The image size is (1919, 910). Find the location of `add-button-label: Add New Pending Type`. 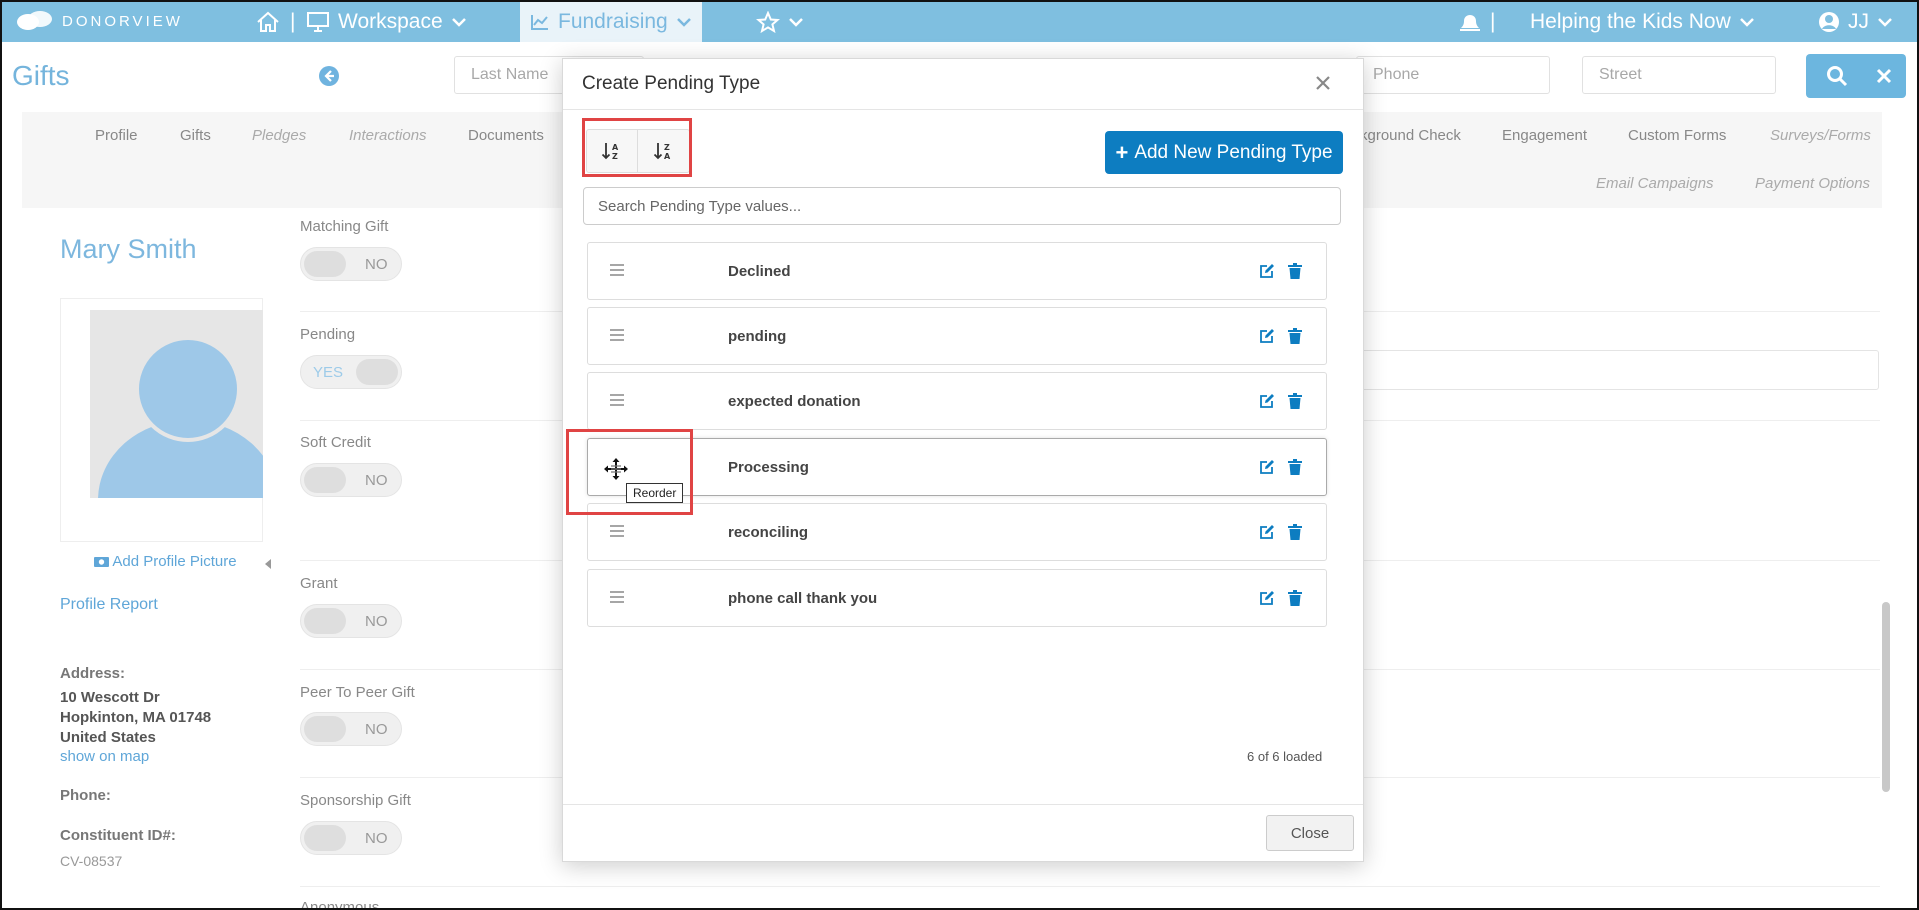

add-button-label: Add New Pending Type is located at coordinates (1233, 152).